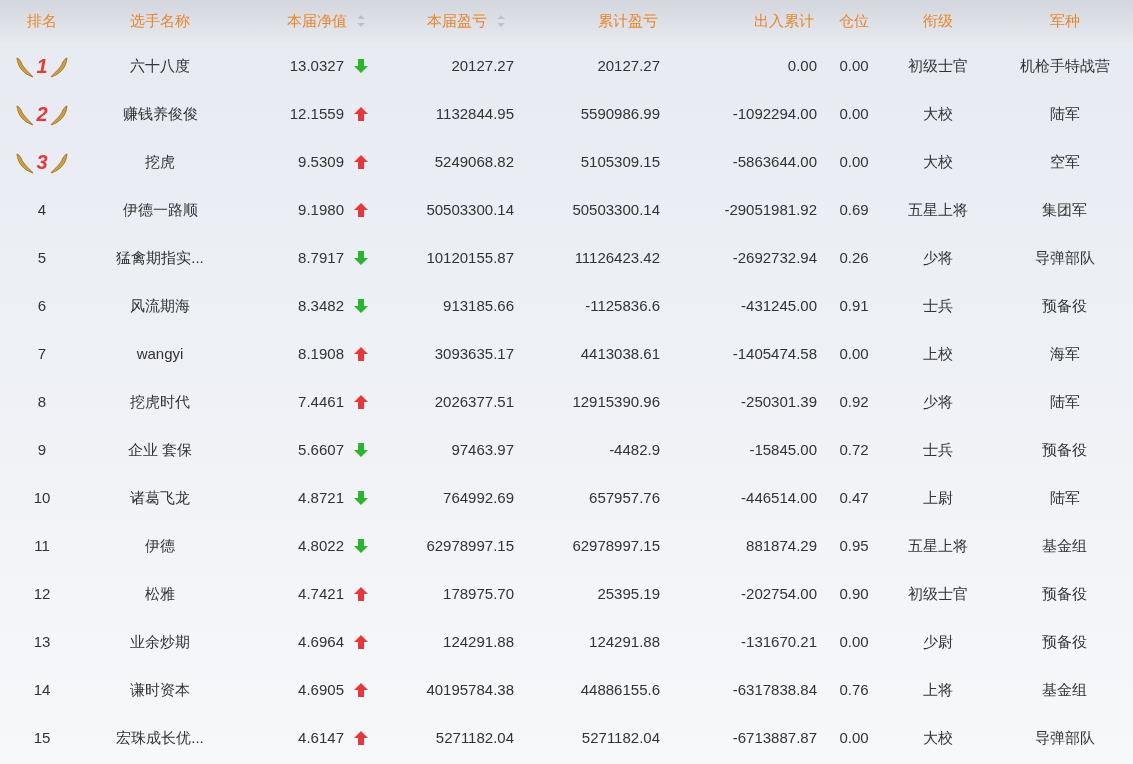 This screenshot has height=764, width=1133. Describe the element at coordinates (42, 737) in the screenshot. I see `rank-number: 15` at that location.